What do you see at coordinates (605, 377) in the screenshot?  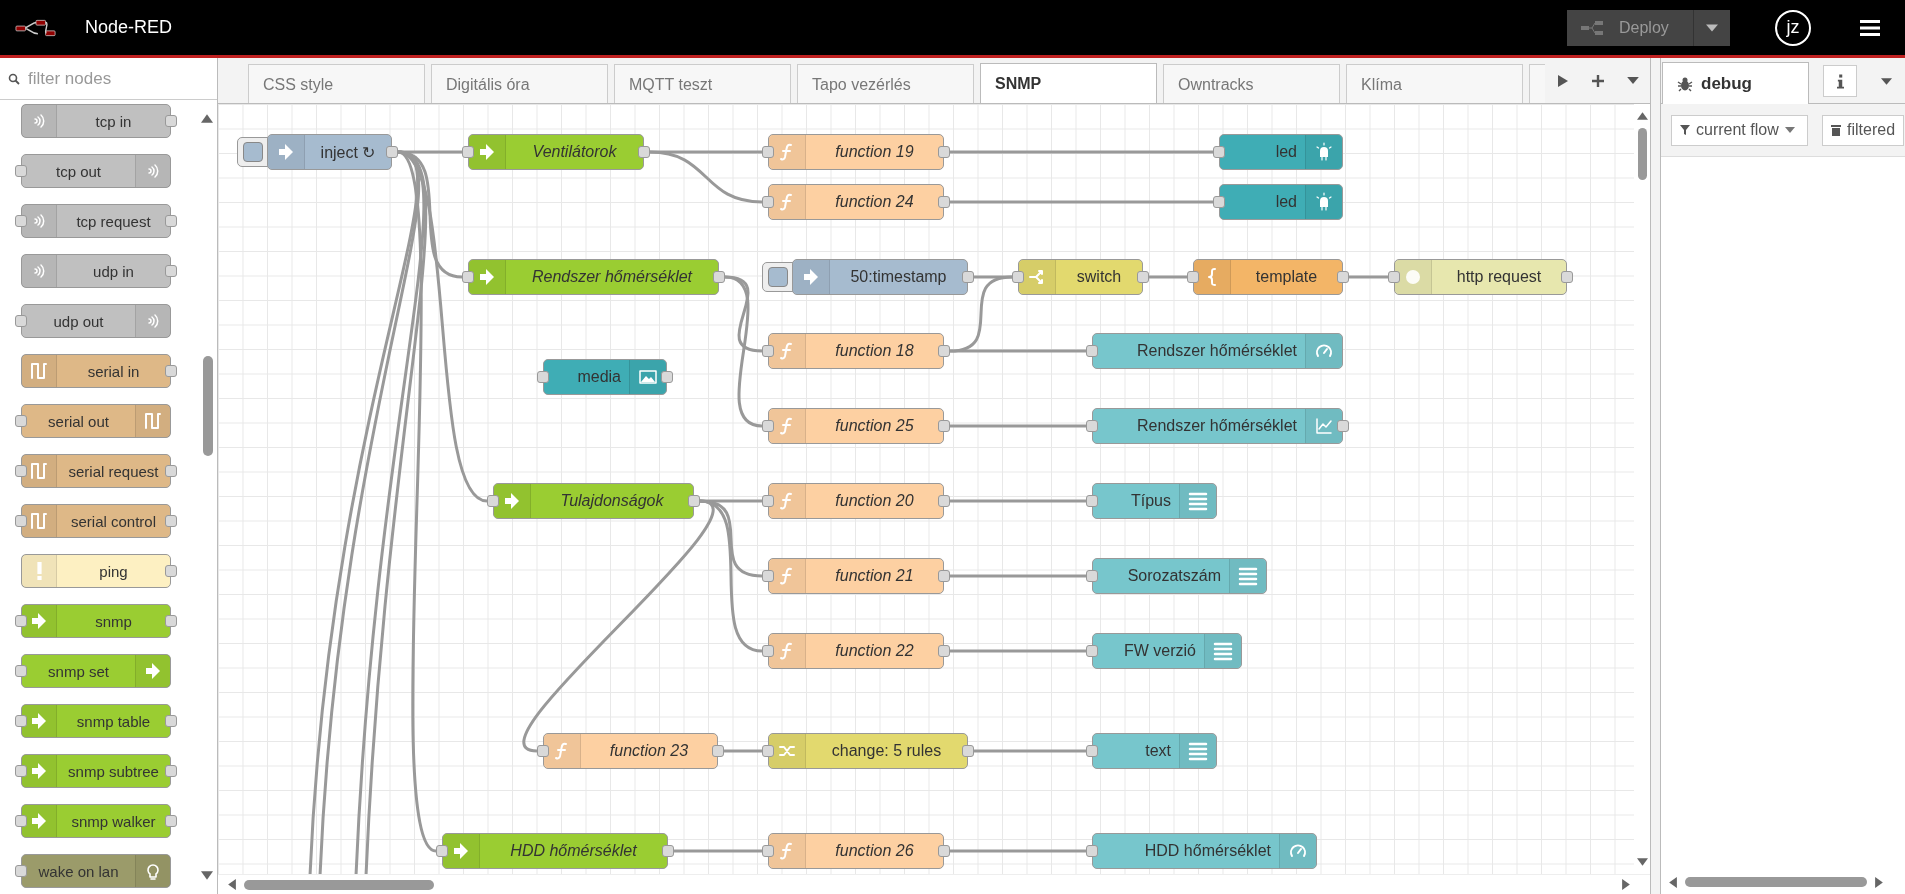 I see `media-node: media` at bounding box center [605, 377].